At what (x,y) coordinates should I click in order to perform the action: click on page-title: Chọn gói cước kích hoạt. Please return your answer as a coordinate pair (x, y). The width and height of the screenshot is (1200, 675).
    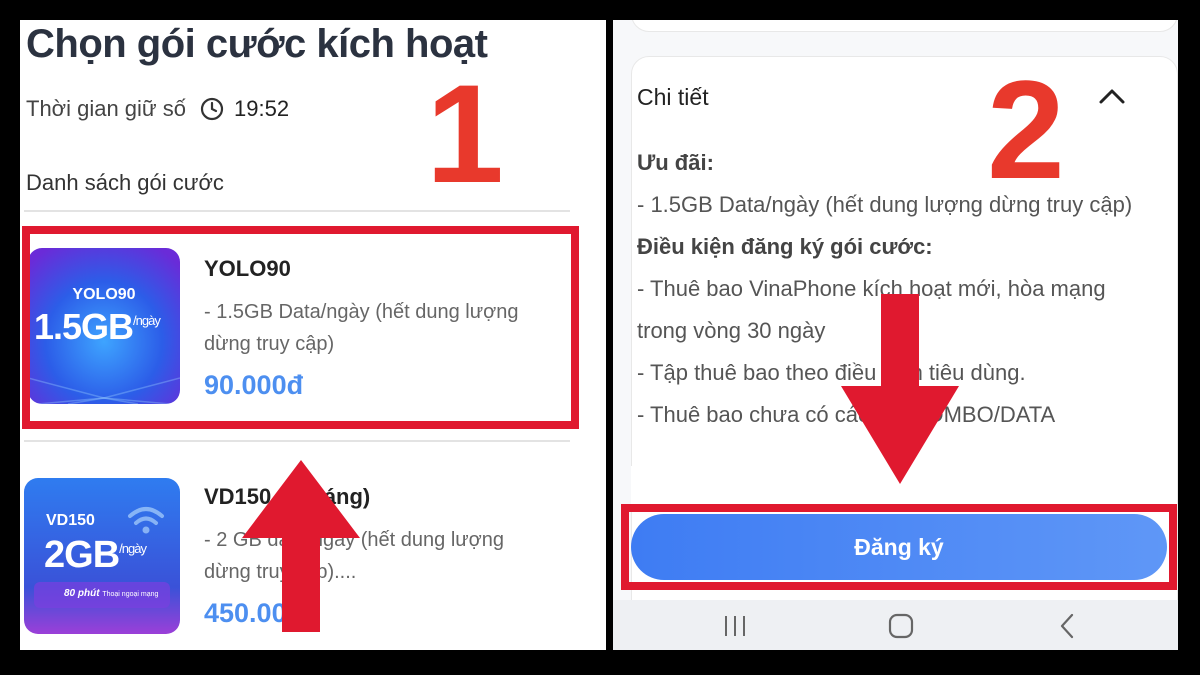
    Looking at the image, I should click on (257, 44).